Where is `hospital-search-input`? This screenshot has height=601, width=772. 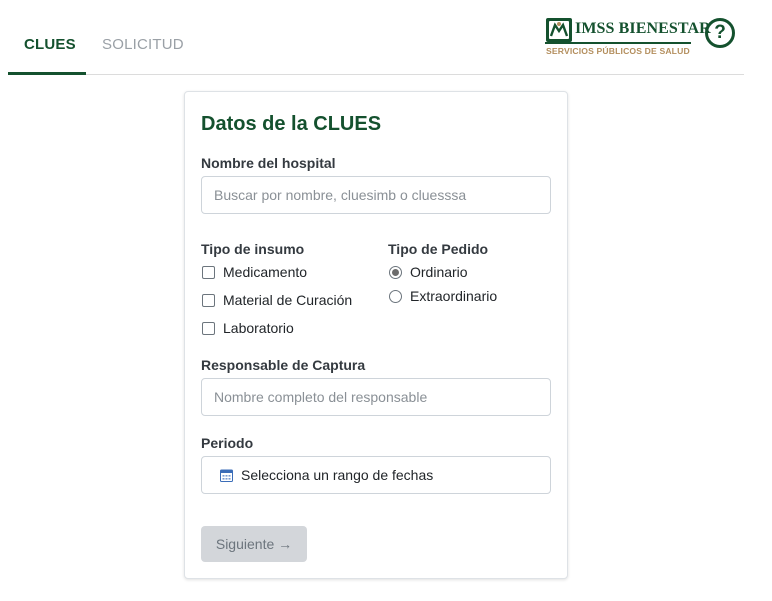 hospital-search-input is located at coordinates (376, 195).